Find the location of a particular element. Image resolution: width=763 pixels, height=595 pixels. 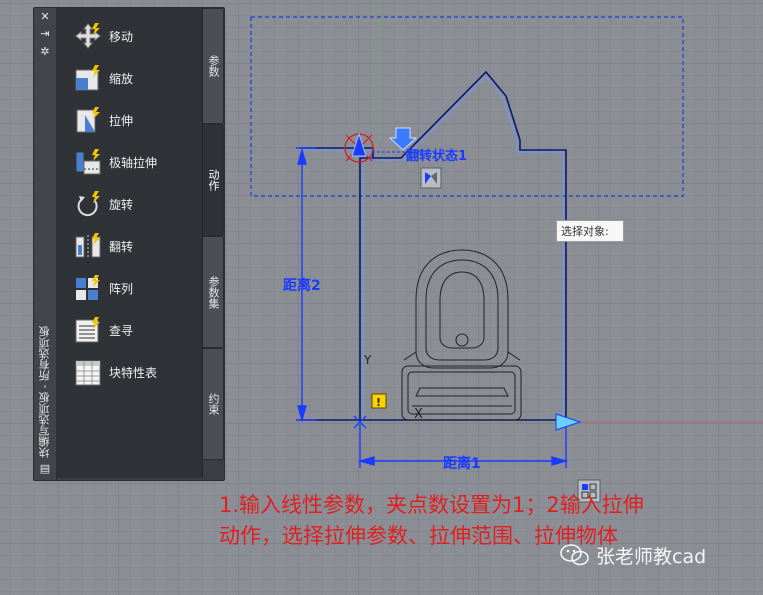

dim-vertical-label: 距离2 is located at coordinates (302, 285).